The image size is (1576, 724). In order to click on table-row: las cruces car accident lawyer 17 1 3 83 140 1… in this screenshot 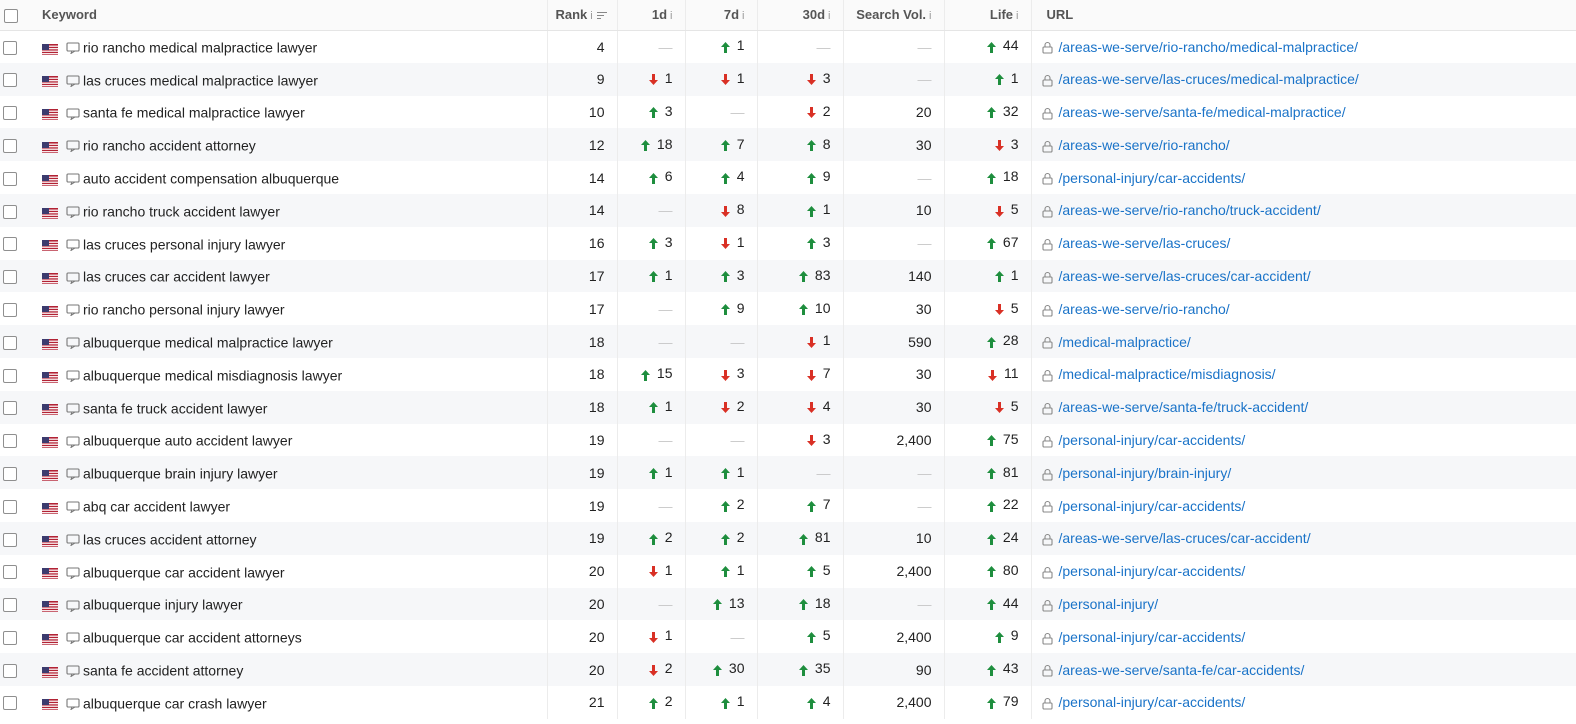, I will do `click(788, 276)`.